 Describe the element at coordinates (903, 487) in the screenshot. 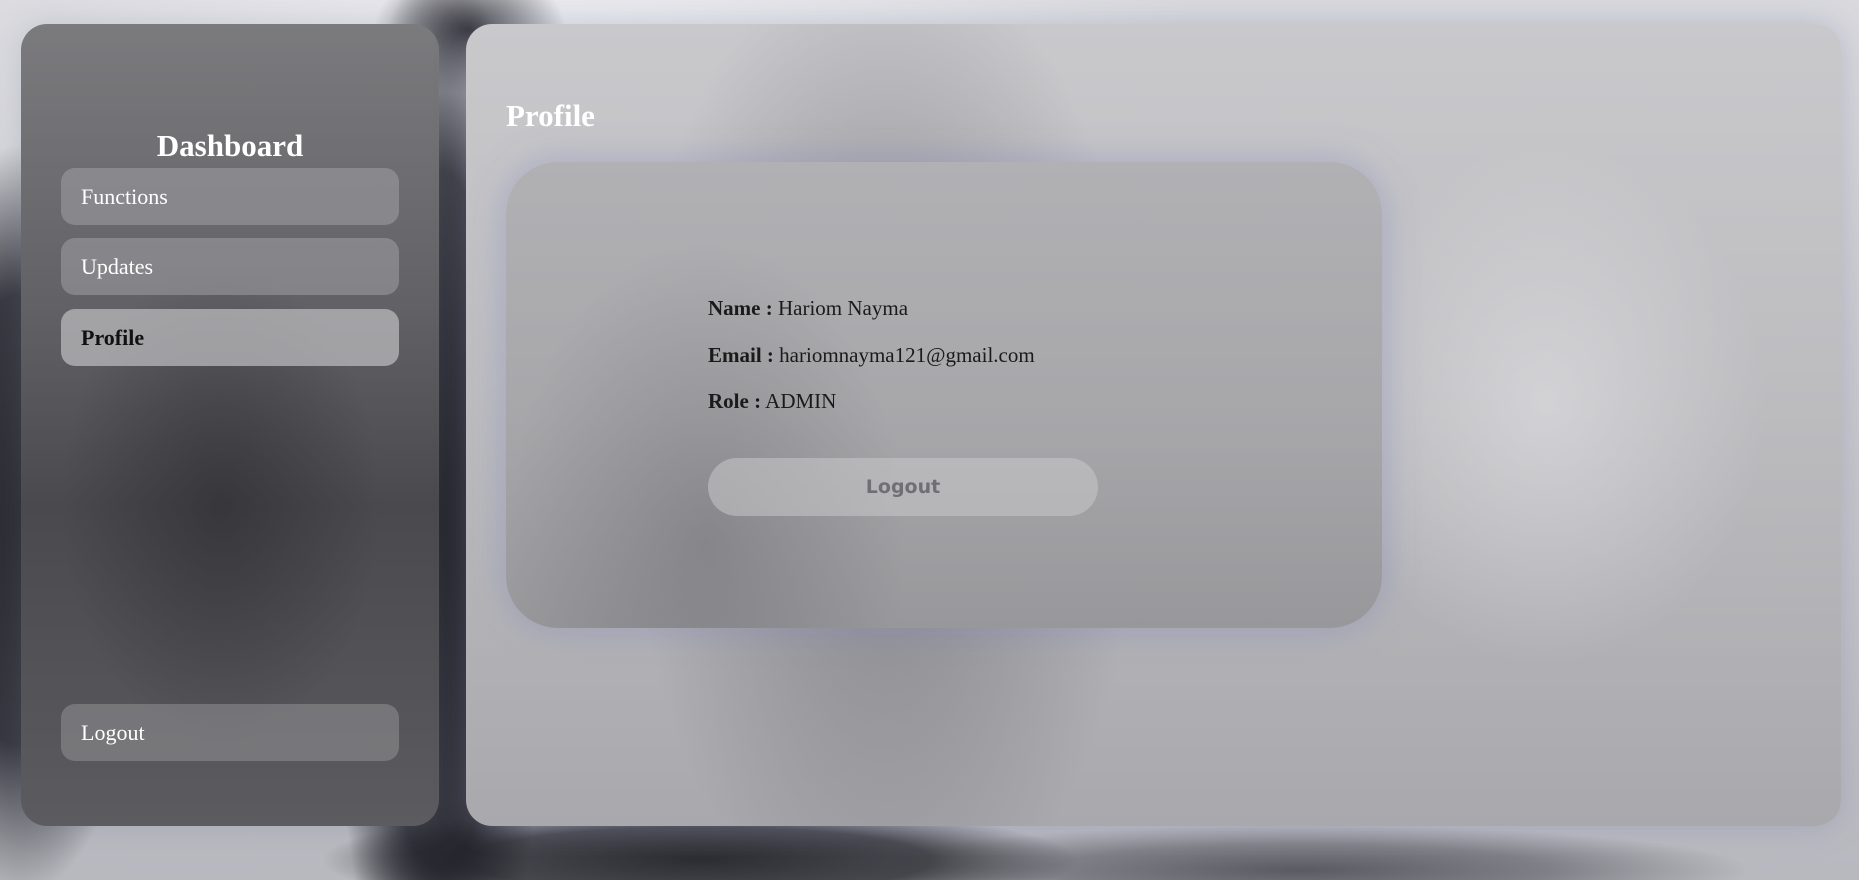

I see `profile-logout-button: Logout` at that location.